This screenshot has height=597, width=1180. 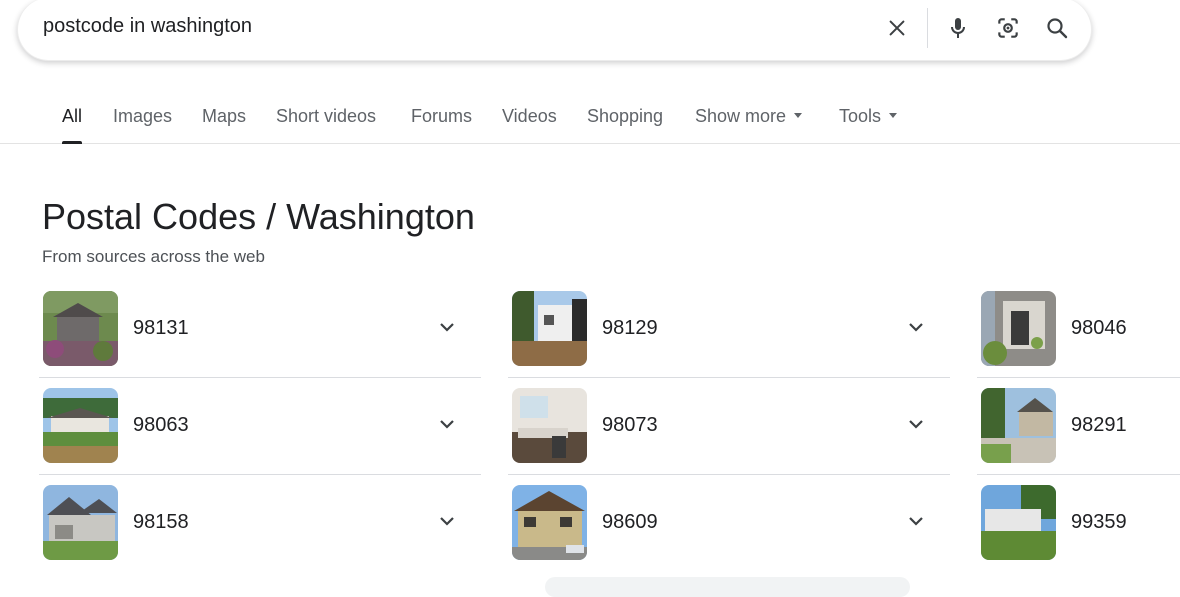 What do you see at coordinates (142, 116) in the screenshot?
I see `tab-images: Images` at bounding box center [142, 116].